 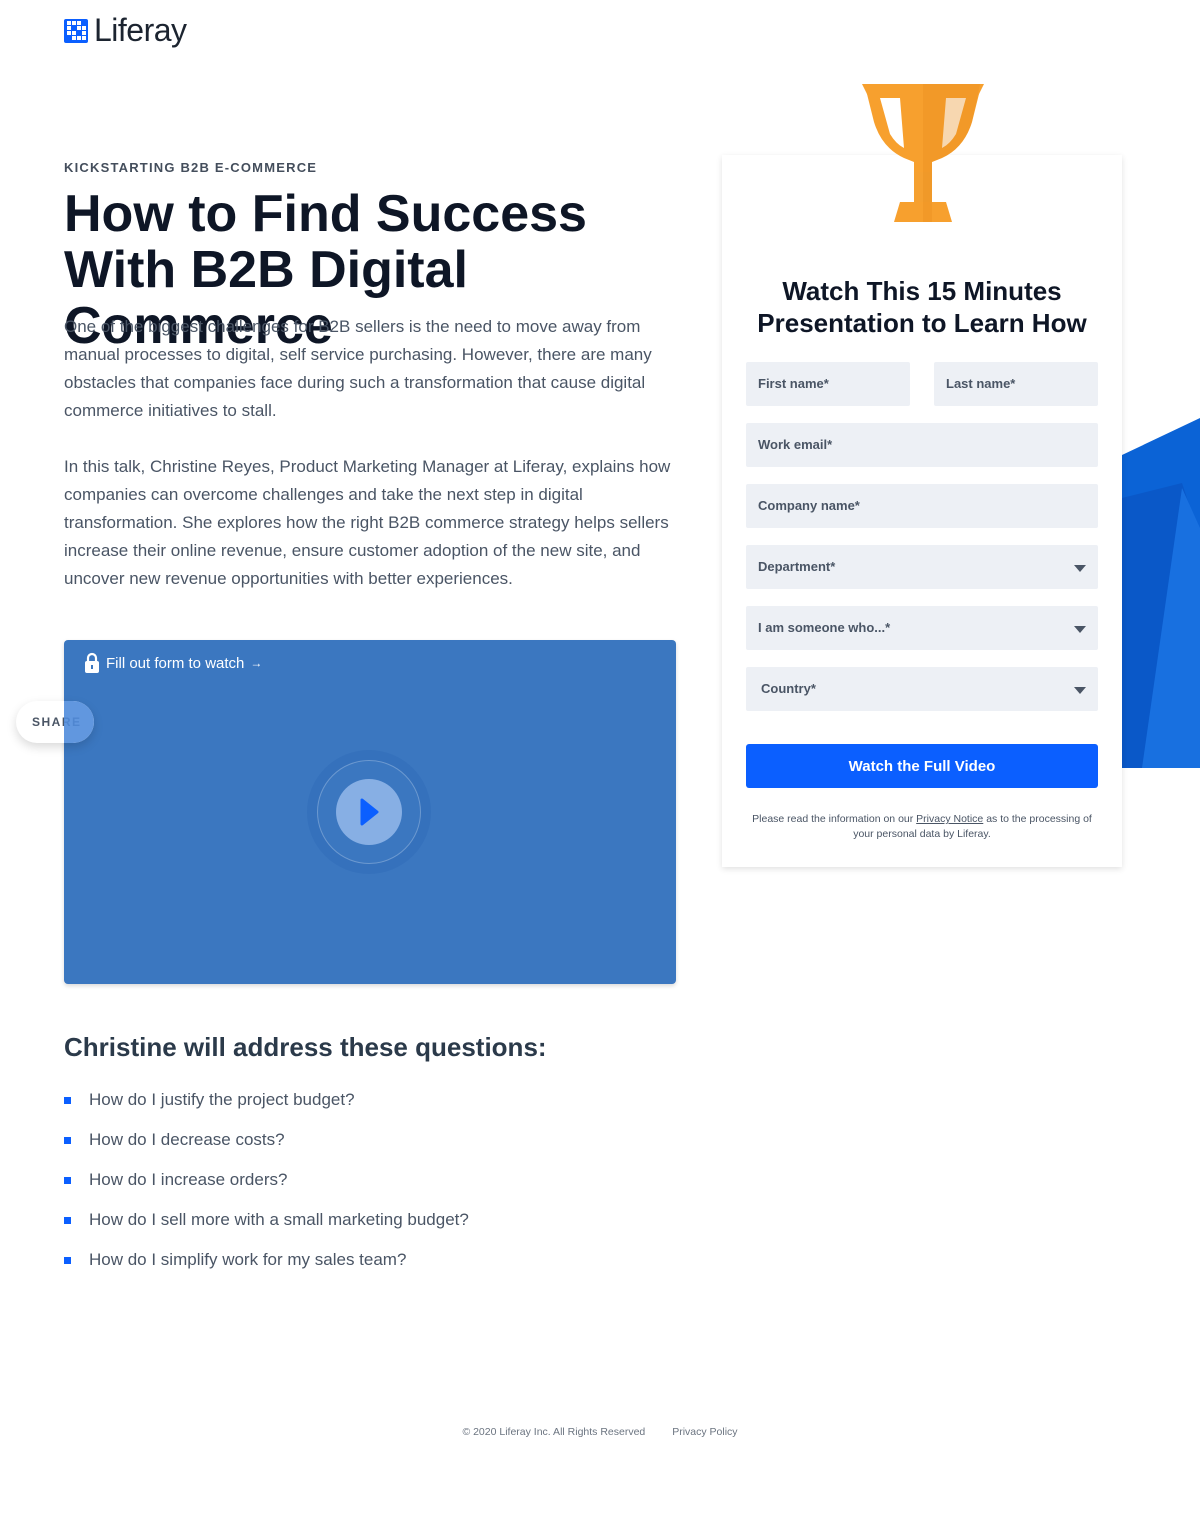 I want to click on logo-text: Liferay, so click(x=140, y=30).